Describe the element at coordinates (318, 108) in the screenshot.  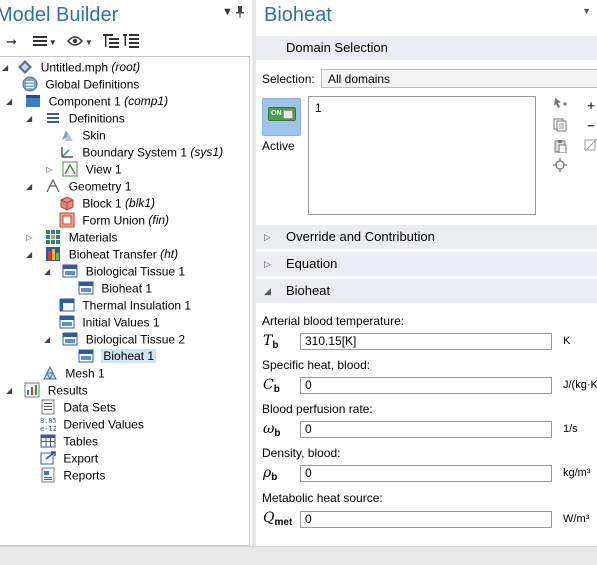
I see `selection-list-item: 1` at that location.